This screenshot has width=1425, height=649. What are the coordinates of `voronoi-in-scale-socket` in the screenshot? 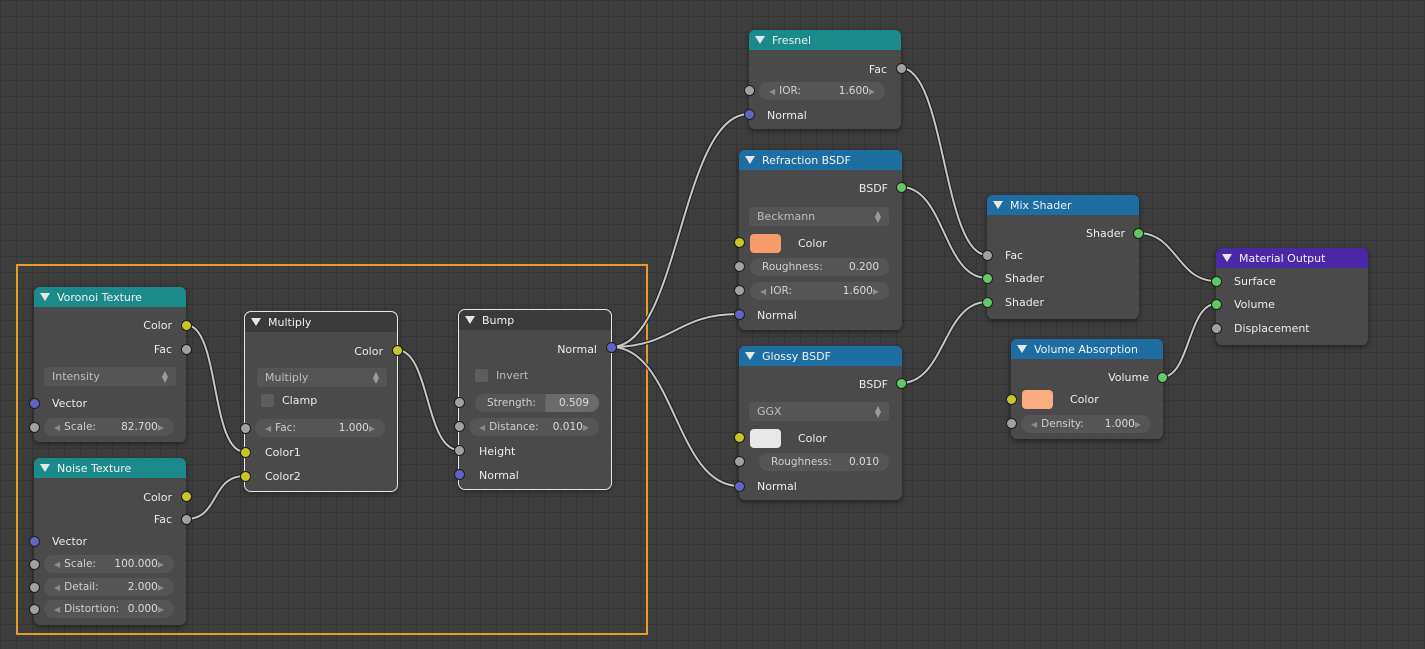 It's located at (34, 427).